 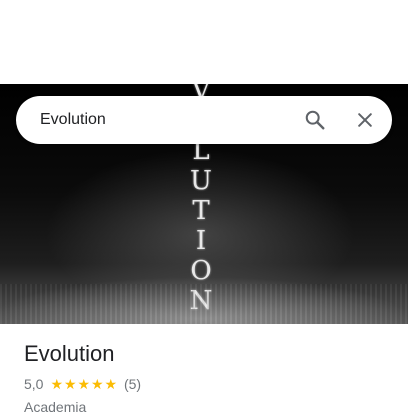 I want to click on rating-stars: ★ ★ ★ ★ ★, so click(x=84, y=384).